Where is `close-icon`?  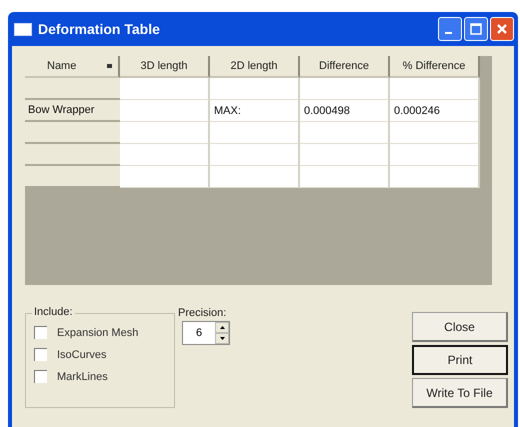 close-icon is located at coordinates (502, 29).